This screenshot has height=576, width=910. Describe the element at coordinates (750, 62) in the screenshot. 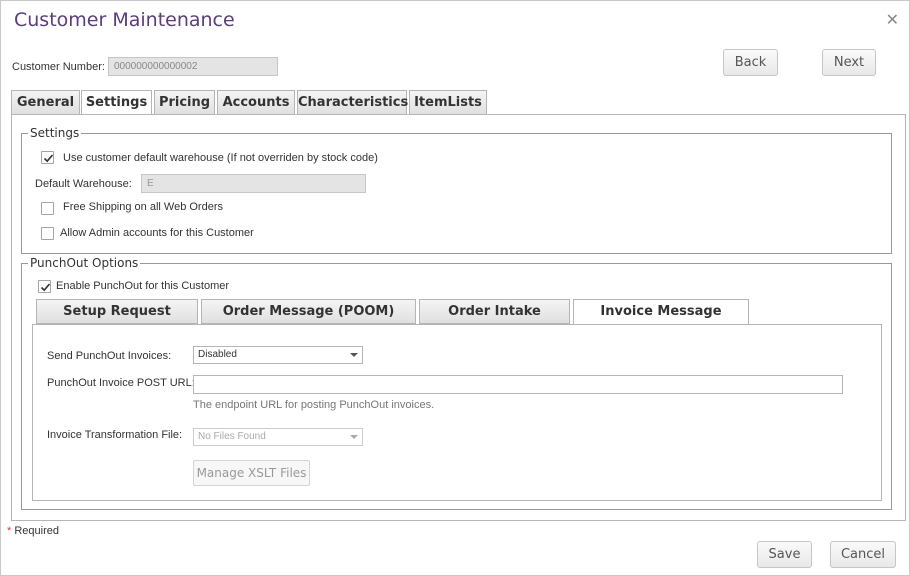

I see `back-button: Back` at that location.